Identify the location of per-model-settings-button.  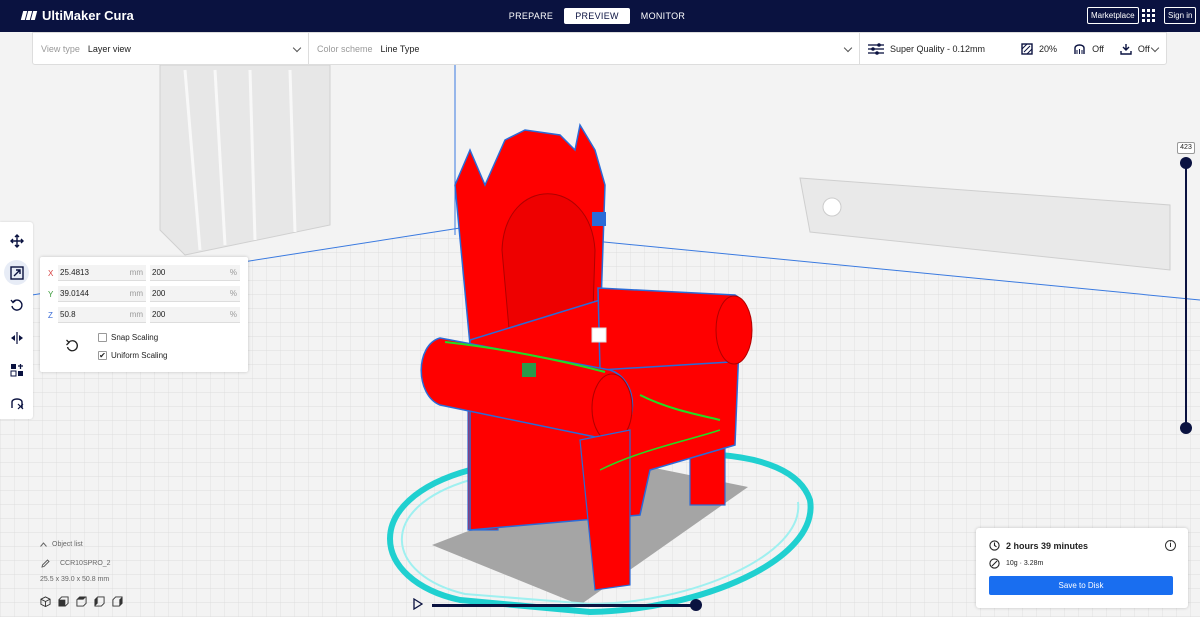
(16, 369).